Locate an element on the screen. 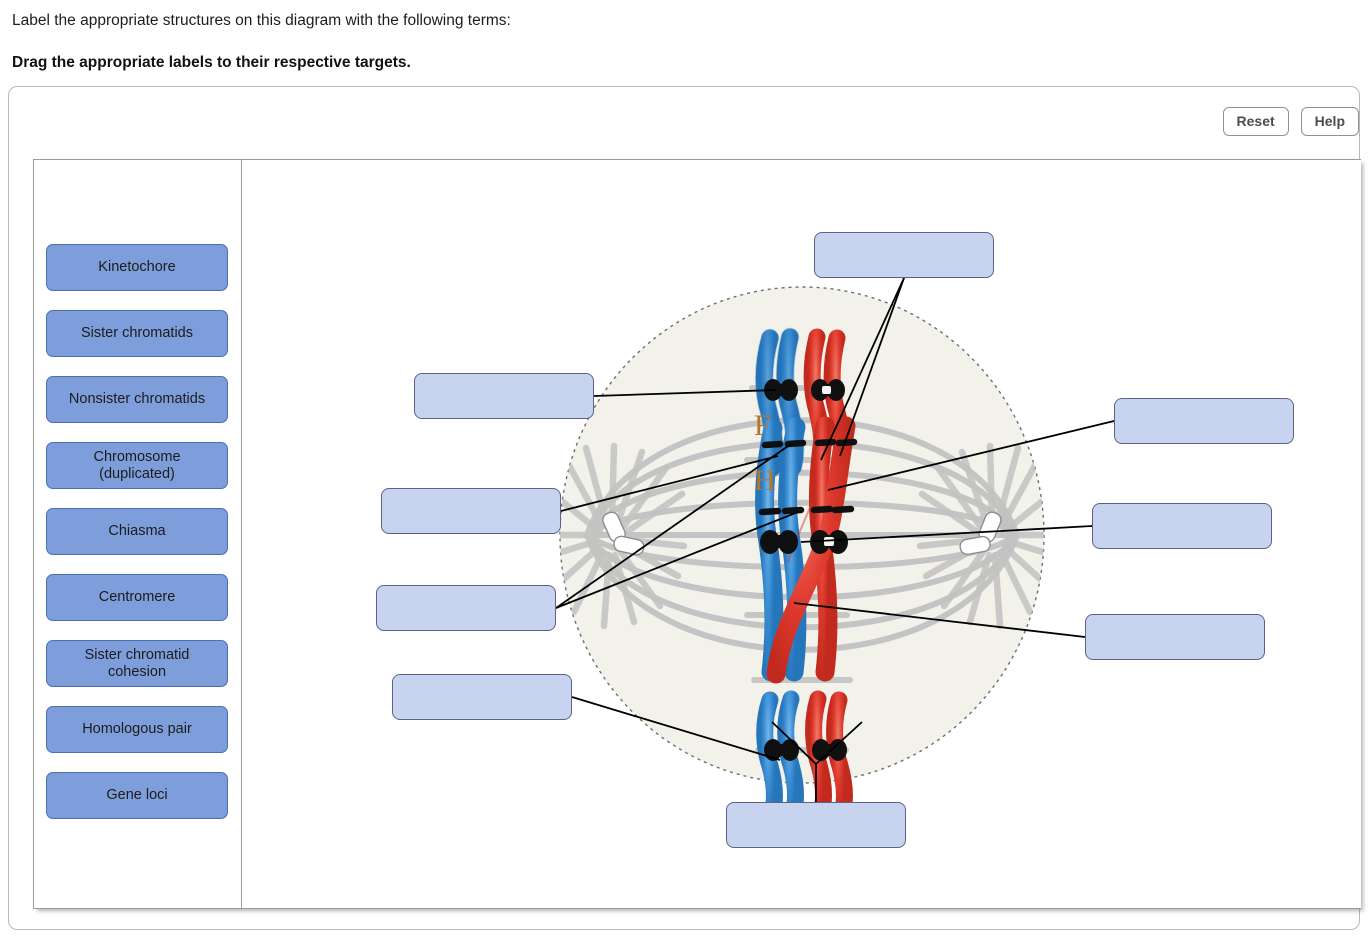 The width and height of the screenshot is (1368, 944). label-chip-centromere: Centromere is located at coordinates (137, 597).